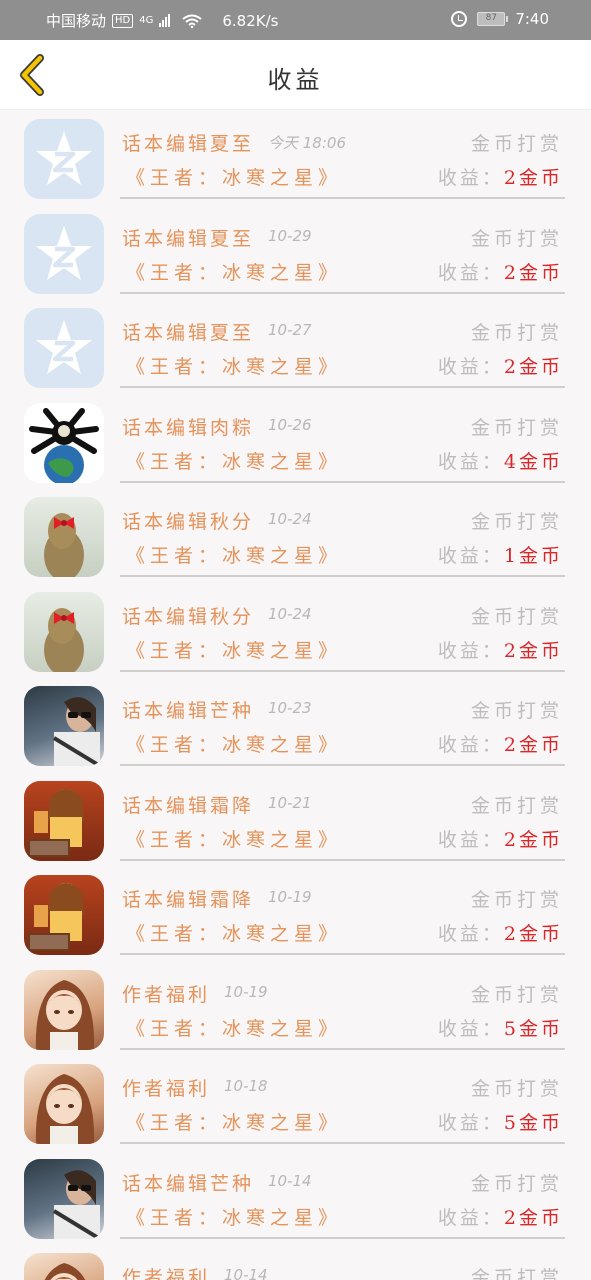 The width and height of the screenshot is (591, 1280). What do you see at coordinates (342, 1006) in the screenshot?
I see `earning-info: 作者福利 10-19 金币打赏 《王者：冰寒之星》 收益：5金币` at bounding box center [342, 1006].